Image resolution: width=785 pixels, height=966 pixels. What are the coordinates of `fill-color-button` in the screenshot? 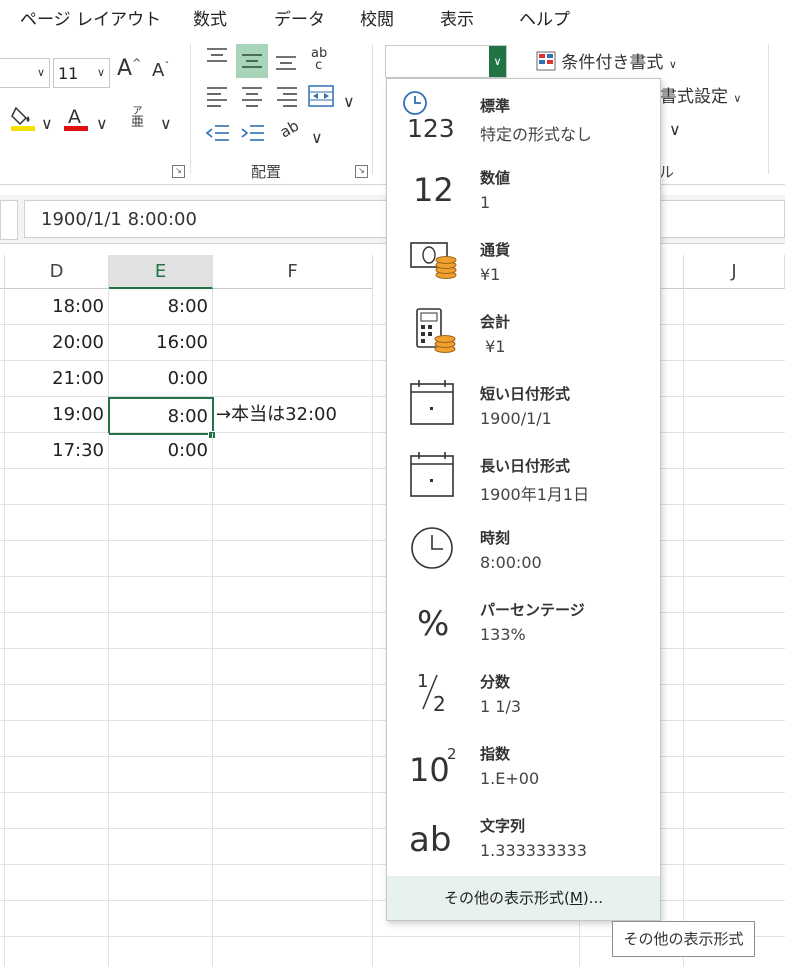 It's located at (23, 120).